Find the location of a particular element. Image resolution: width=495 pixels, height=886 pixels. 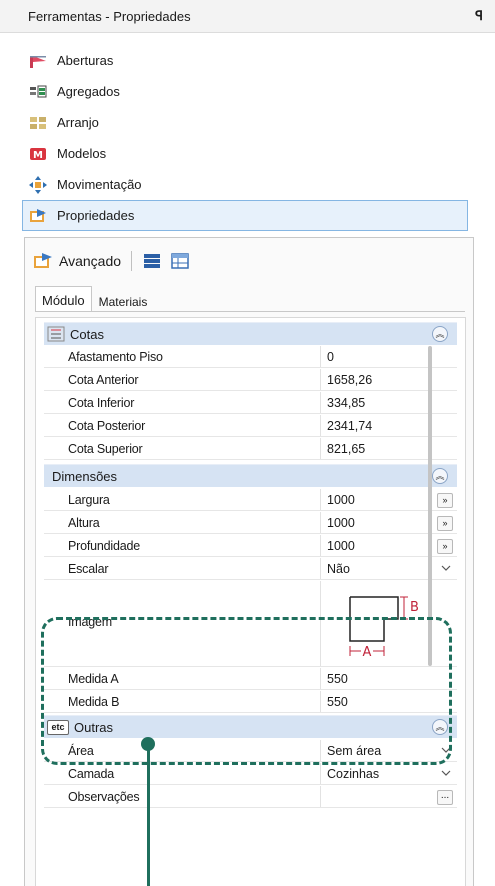

property-name: Cota Inferior is located at coordinates (101, 403).